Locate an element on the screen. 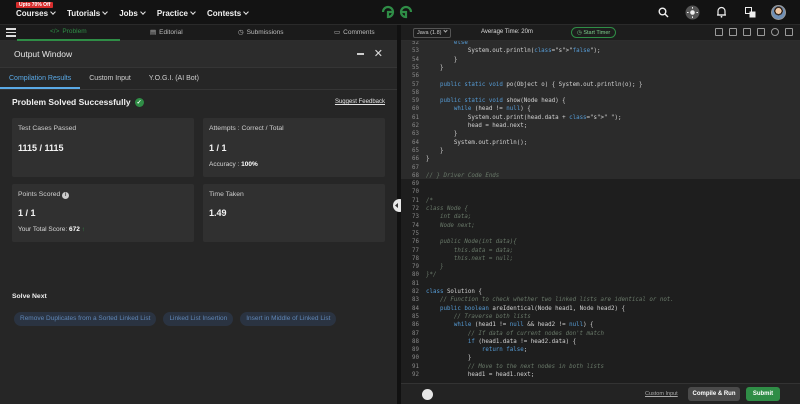 This screenshot has width=800, height=404. tab-editorial: ▤ Editorial is located at coordinates (166, 32).